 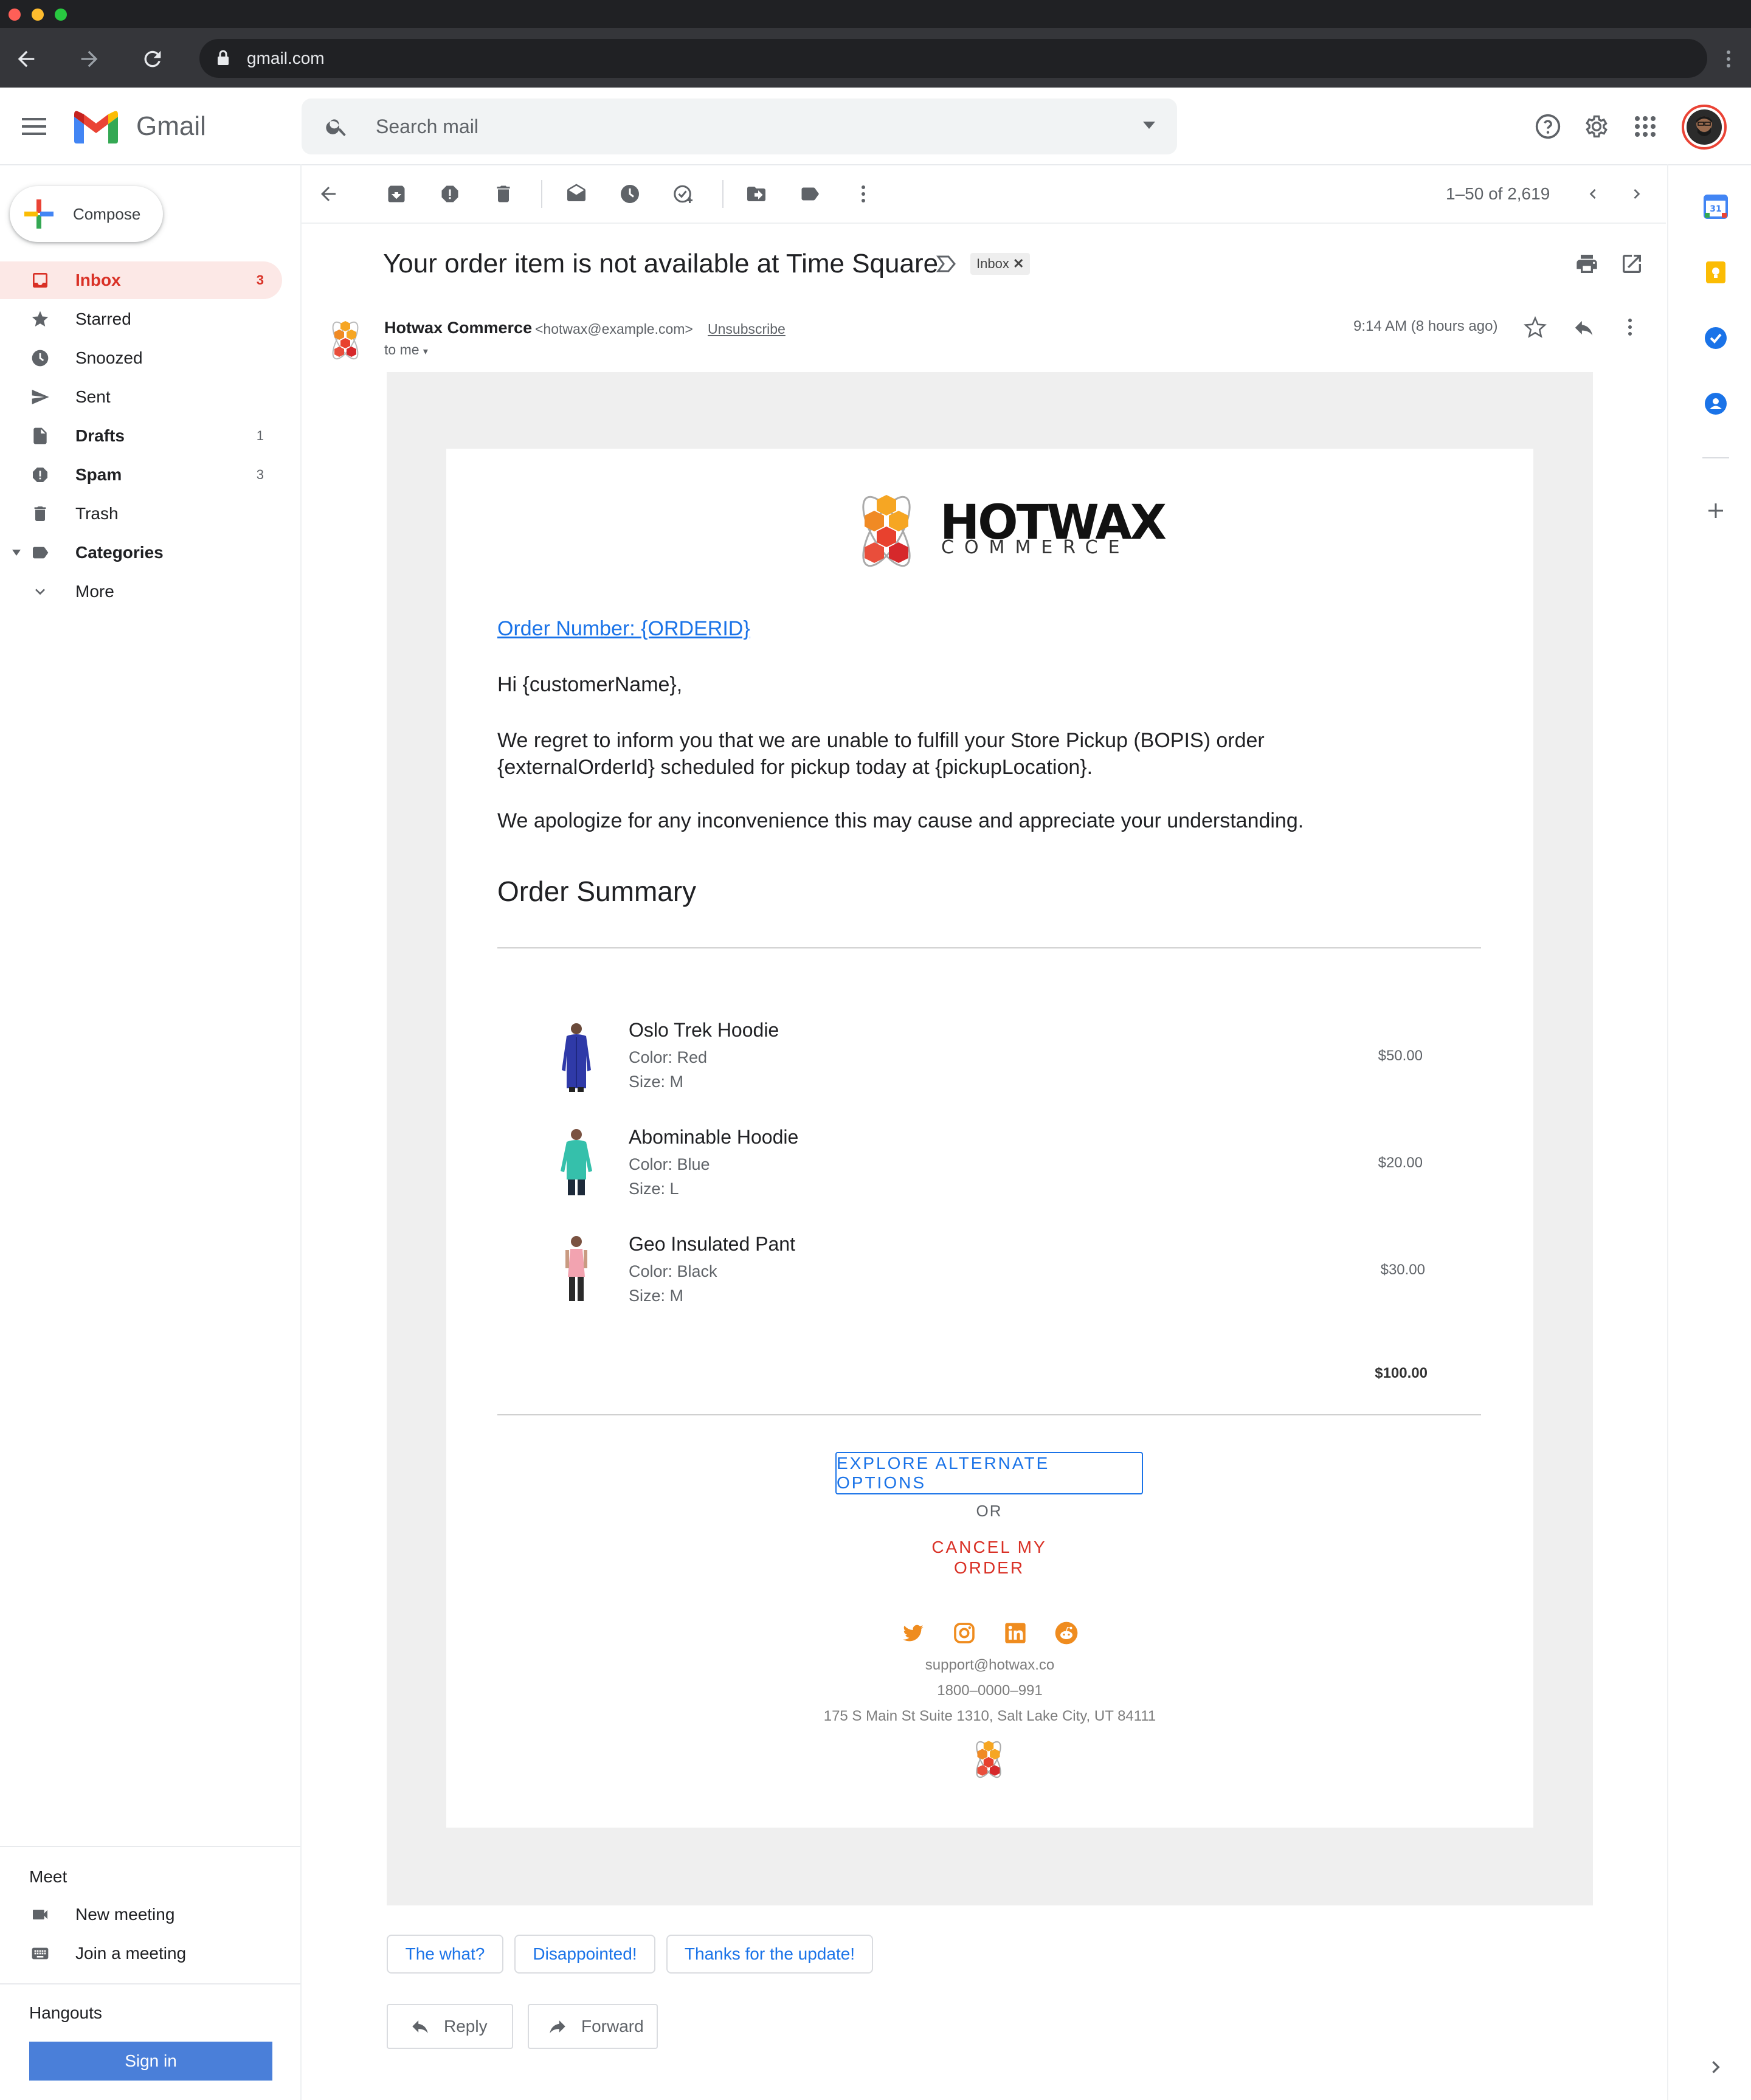 I want to click on hangouts-sign-in-button: Sign in, so click(x=150, y=2061).